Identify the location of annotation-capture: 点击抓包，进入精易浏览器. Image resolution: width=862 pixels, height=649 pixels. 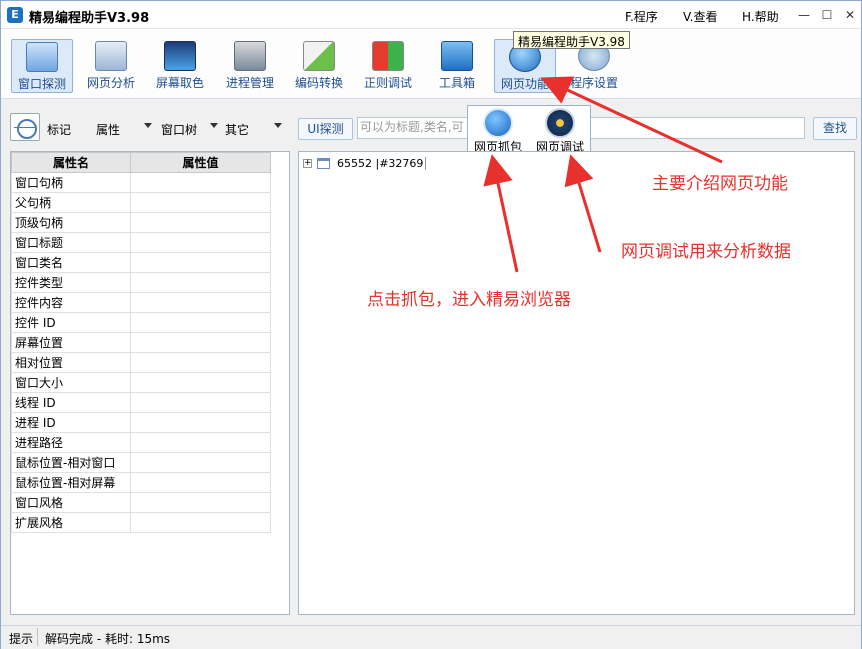
(469, 300).